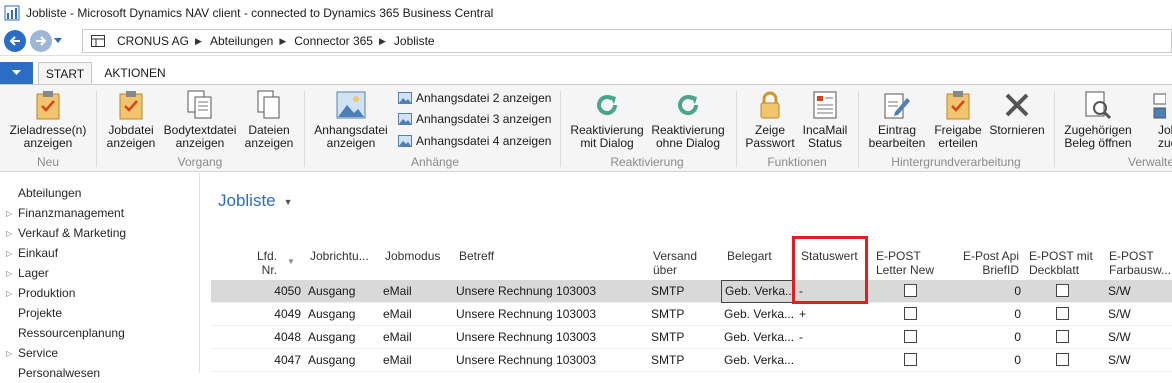  Describe the element at coordinates (351, 119) in the screenshot. I see `anhangsdatei-anzeigen-button: Anhangsdatei anzeigen` at that location.